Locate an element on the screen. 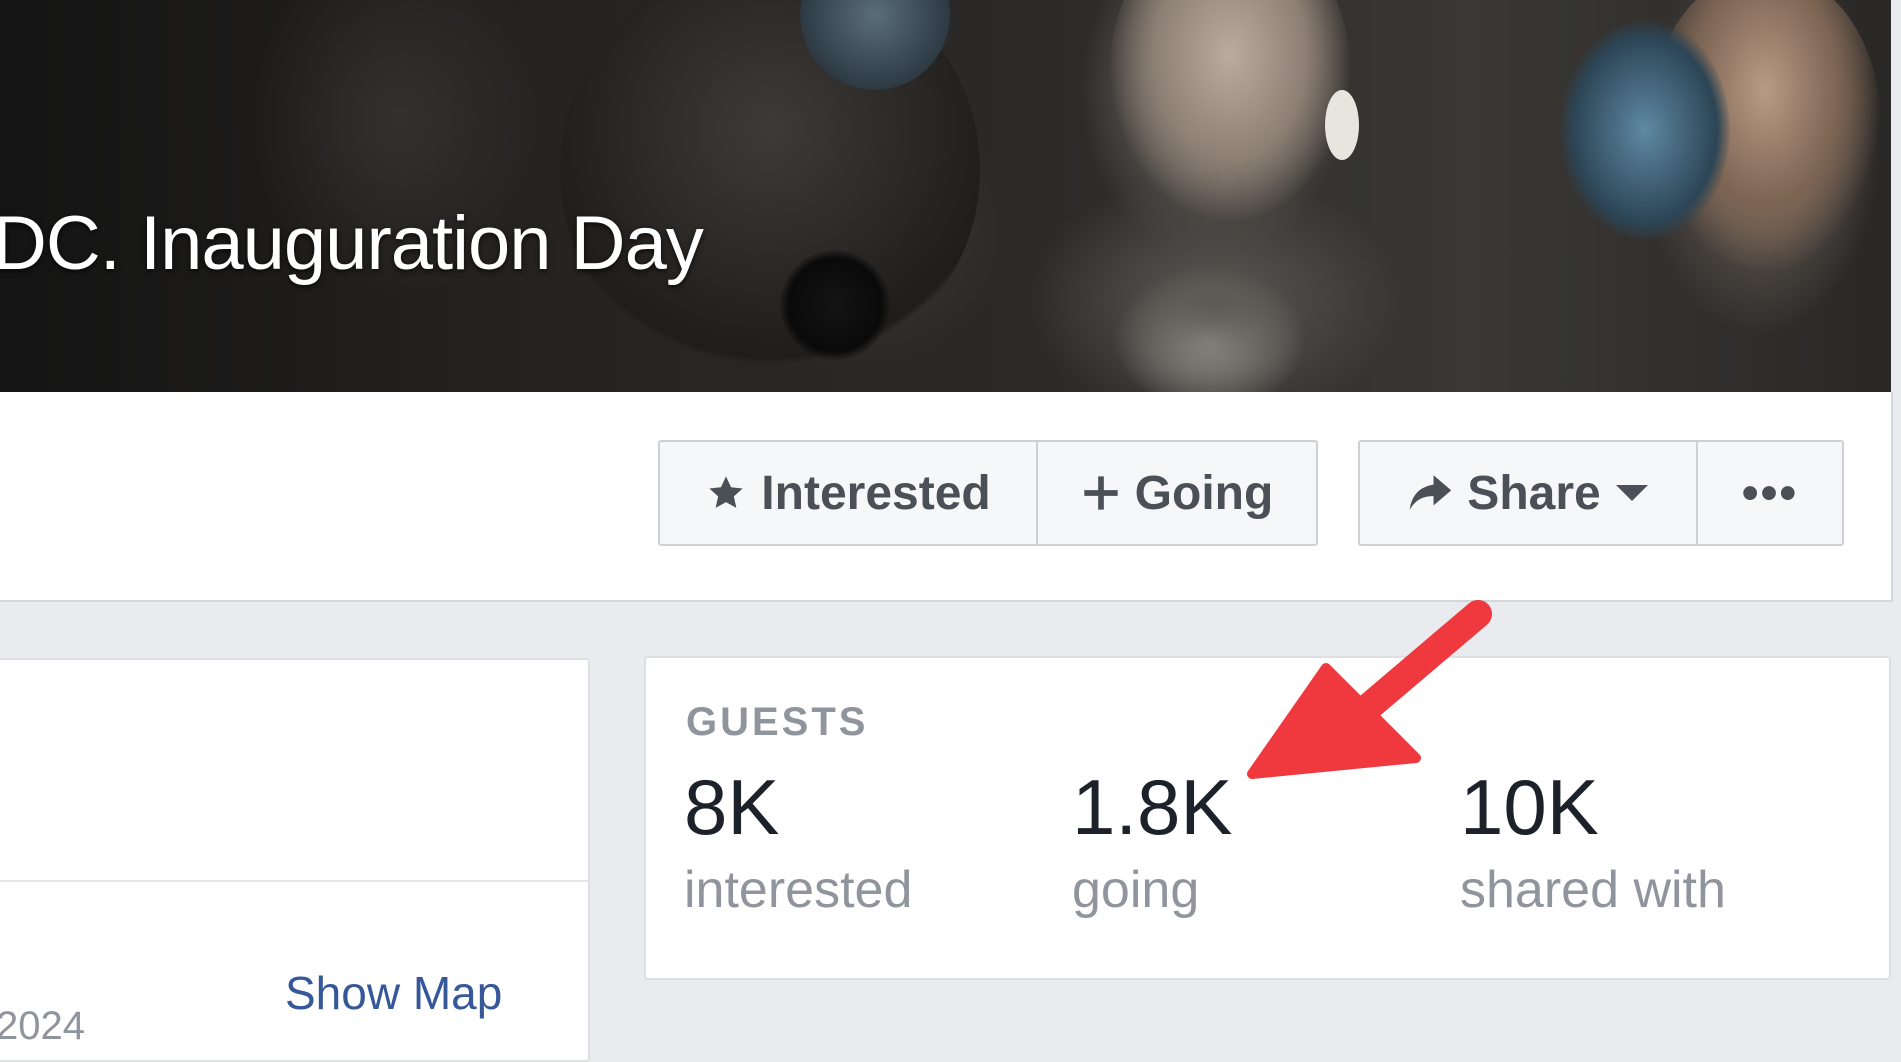 The image size is (1901, 1062). share-button-label: Share is located at coordinates (1534, 493).